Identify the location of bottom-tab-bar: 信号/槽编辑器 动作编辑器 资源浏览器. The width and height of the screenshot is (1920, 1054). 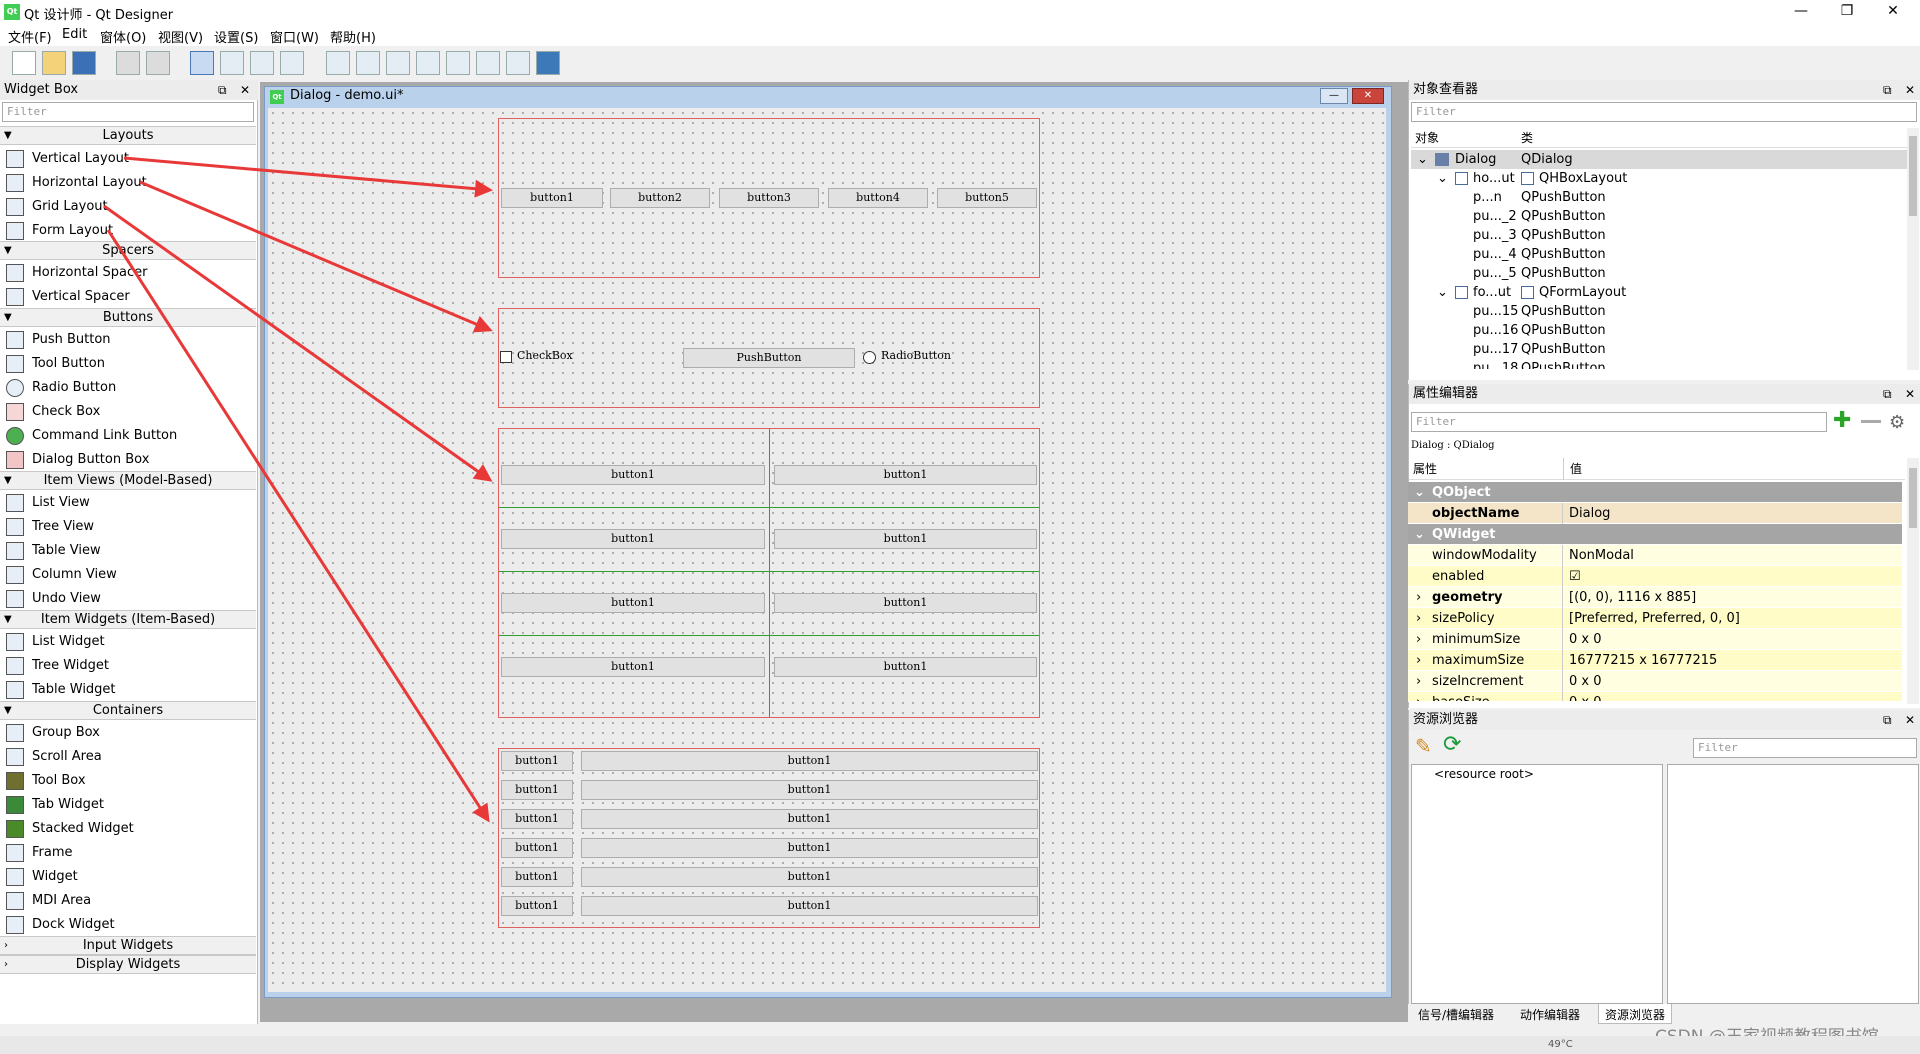
(1664, 1014).